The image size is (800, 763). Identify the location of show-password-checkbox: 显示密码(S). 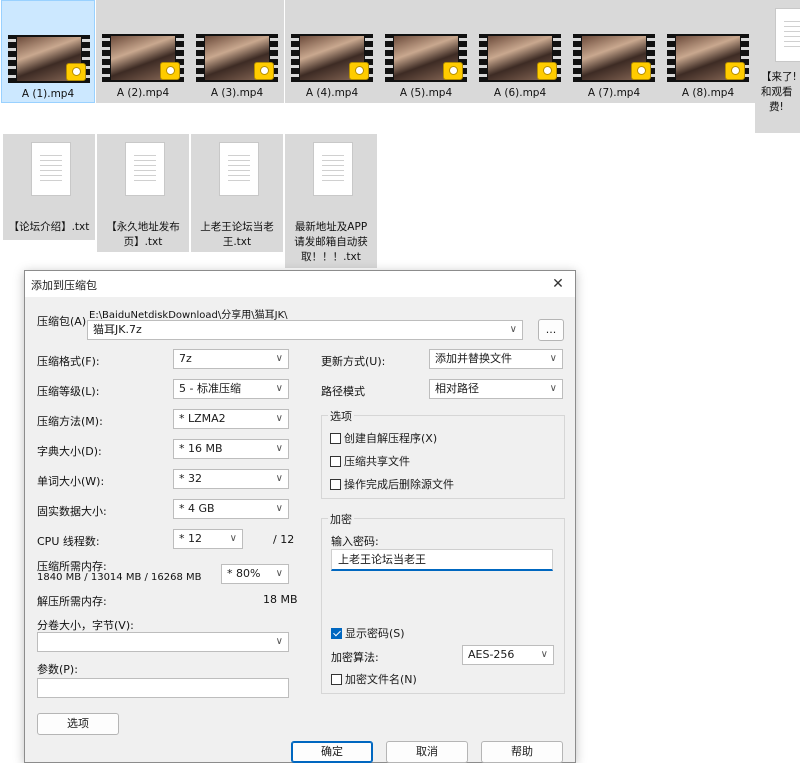
(368, 633).